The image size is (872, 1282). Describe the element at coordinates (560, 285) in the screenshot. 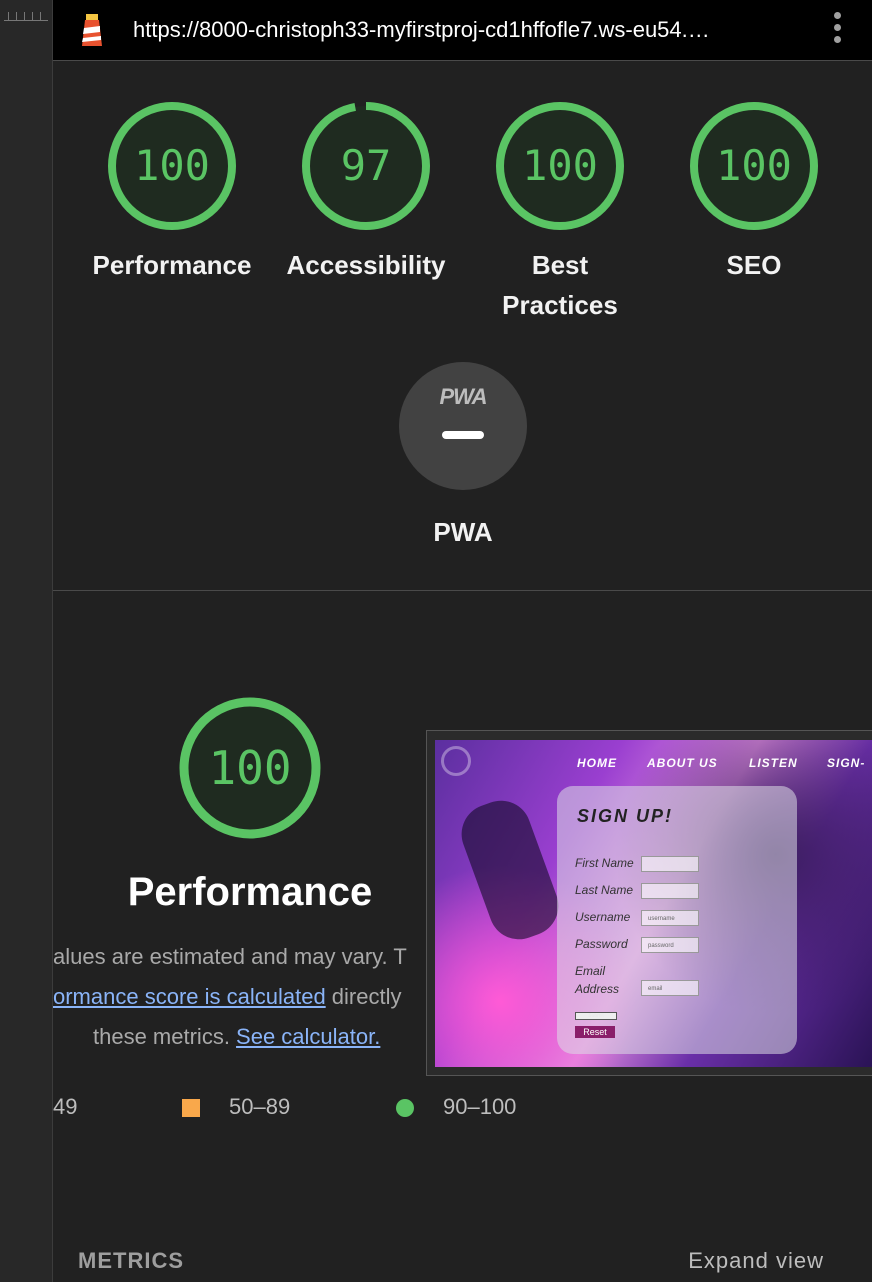

I see `gauge-label: Best Practices` at that location.